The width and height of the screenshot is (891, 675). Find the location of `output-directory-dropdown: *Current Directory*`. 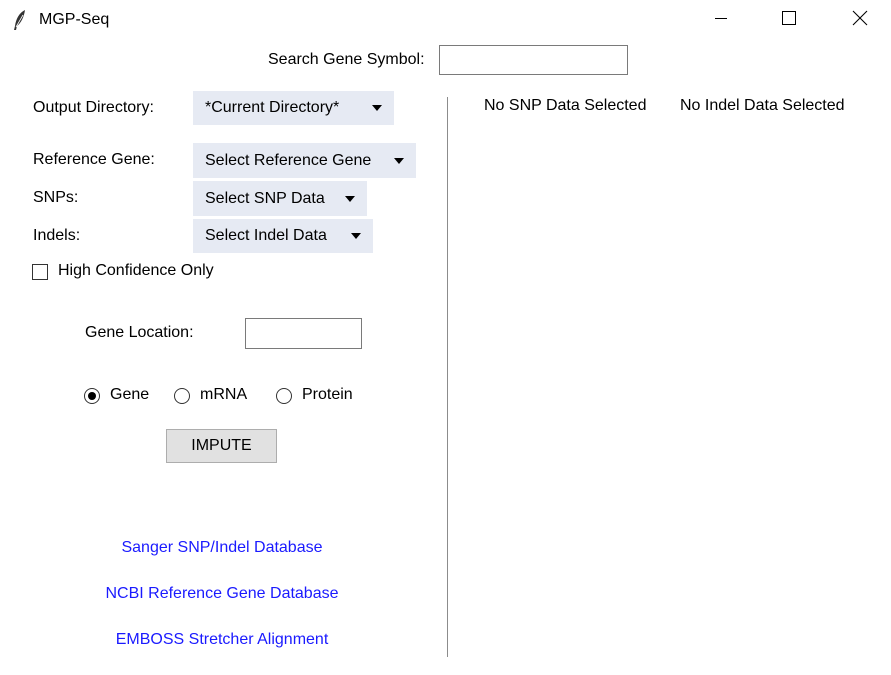

output-directory-dropdown: *Current Directory* is located at coordinates (293, 108).